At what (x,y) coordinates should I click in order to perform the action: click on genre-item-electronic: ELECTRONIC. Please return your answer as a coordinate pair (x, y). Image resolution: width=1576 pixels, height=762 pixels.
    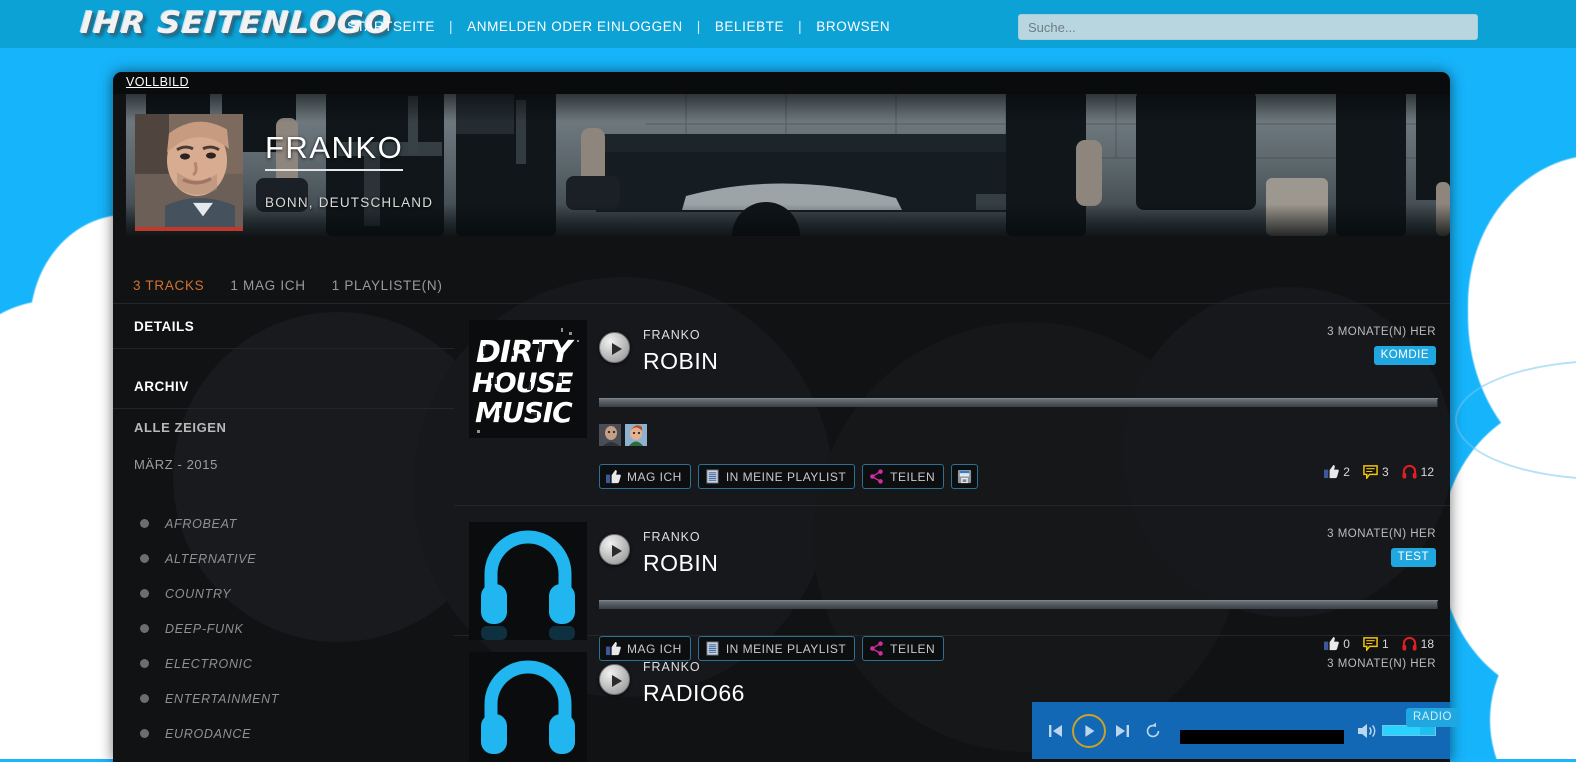
    Looking at the image, I should click on (283, 663).